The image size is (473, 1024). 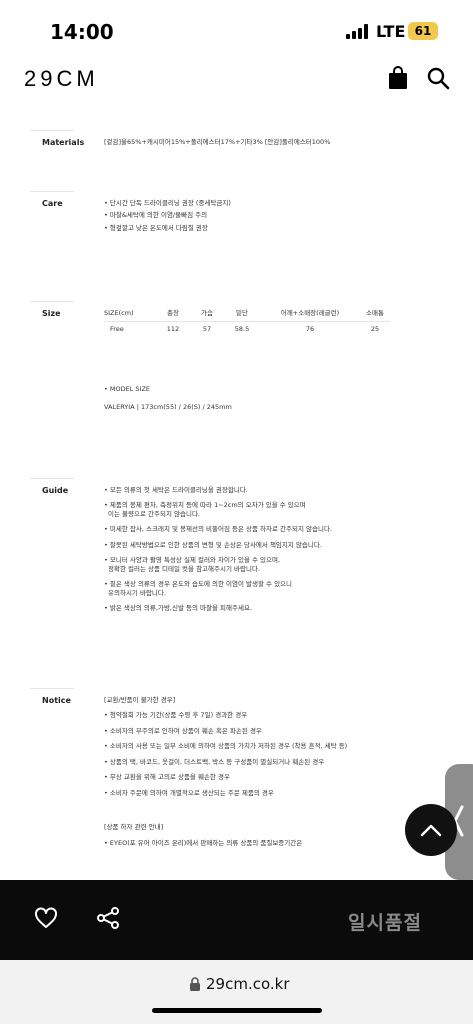 I want to click on bottom-action-bar: 일시품절, so click(x=236, y=920).